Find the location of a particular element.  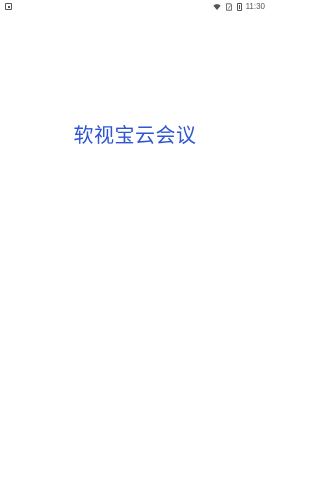

status-bar: 11:30 is located at coordinates (135, 7).